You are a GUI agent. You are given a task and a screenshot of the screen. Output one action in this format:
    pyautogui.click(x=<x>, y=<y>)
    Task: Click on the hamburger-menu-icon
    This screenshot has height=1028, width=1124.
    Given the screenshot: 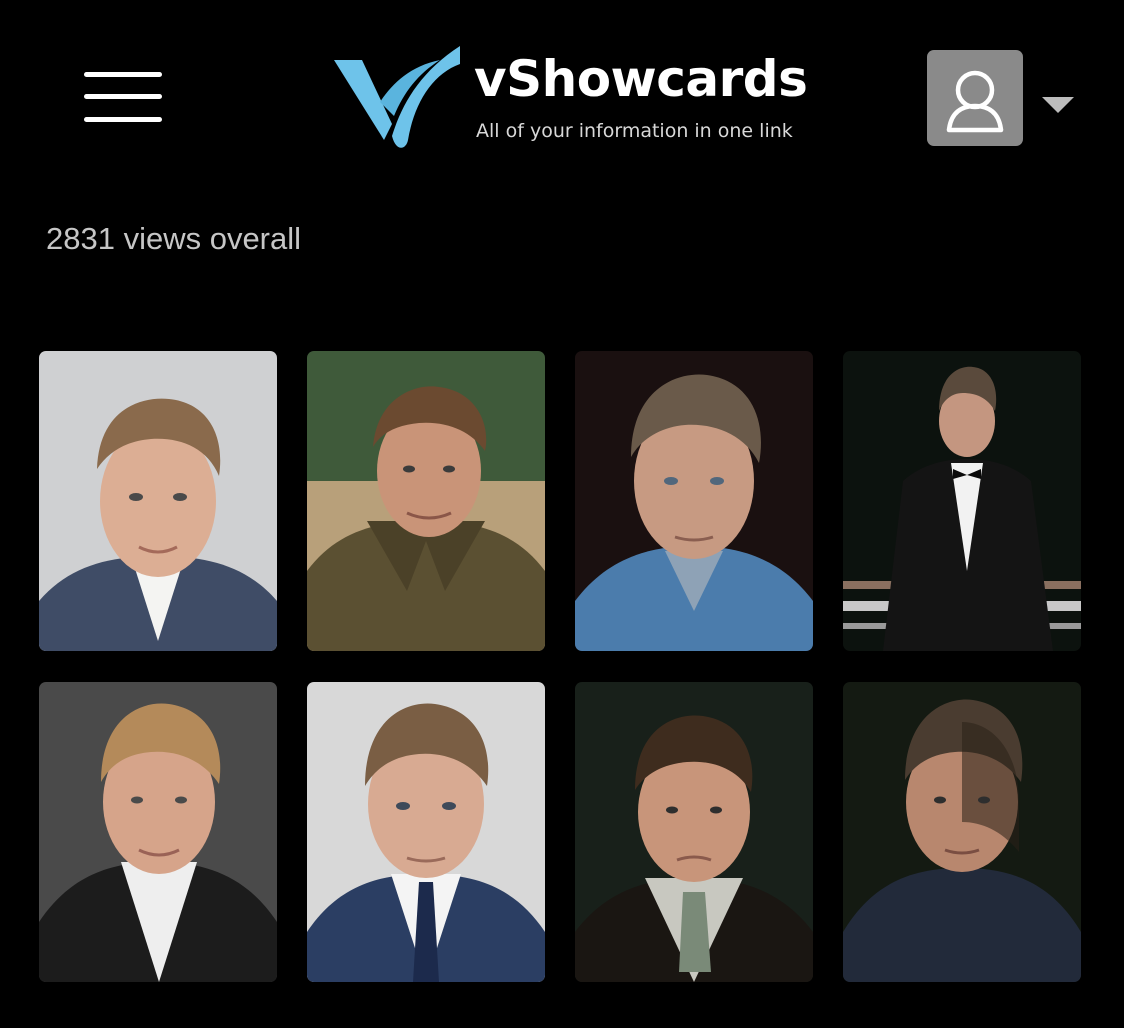 What is the action you would take?
    pyautogui.click(x=123, y=74)
    